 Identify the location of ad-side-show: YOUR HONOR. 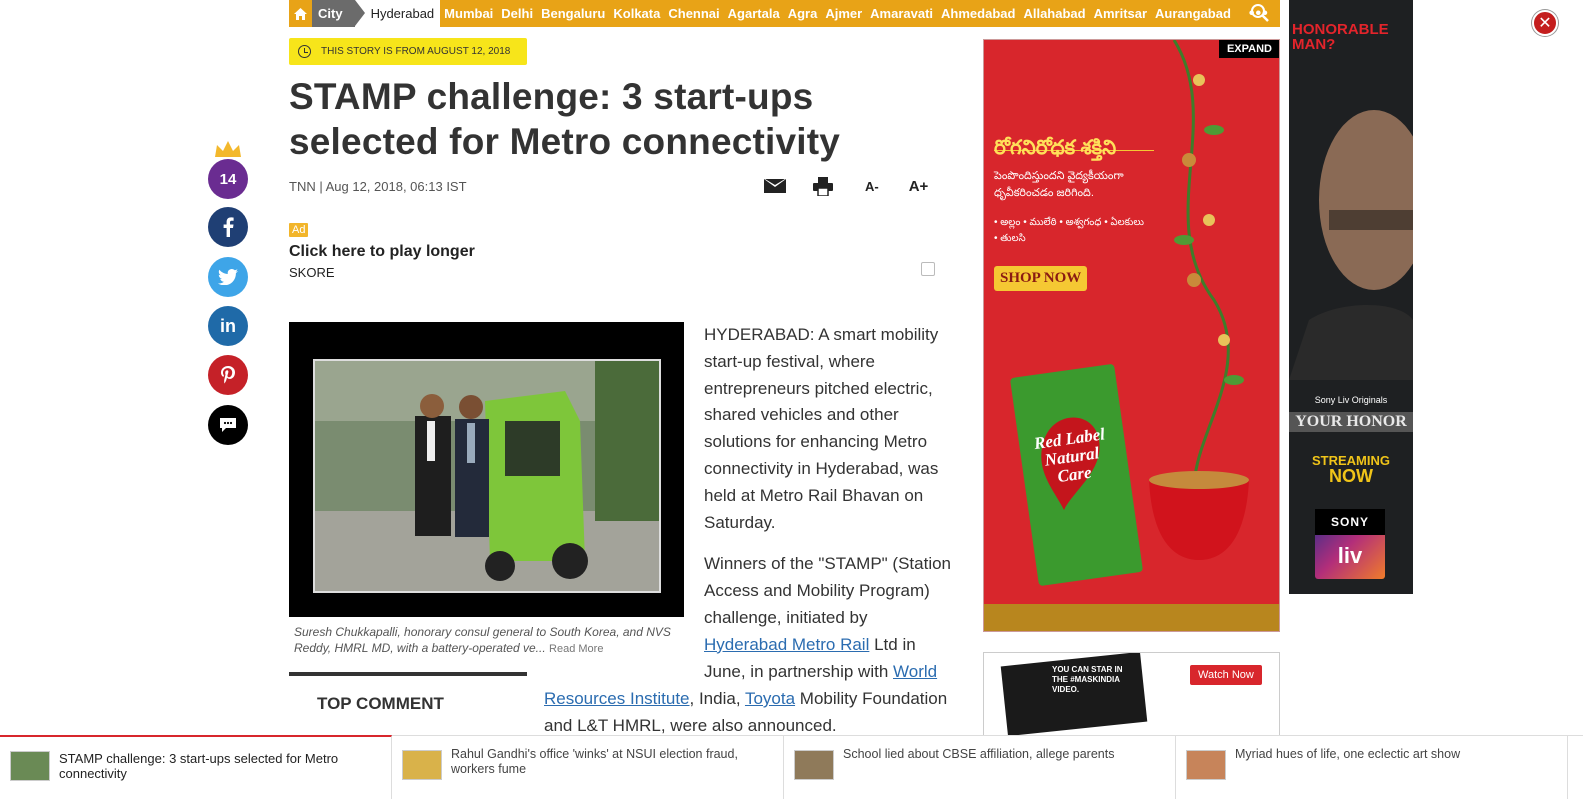
(1351, 422).